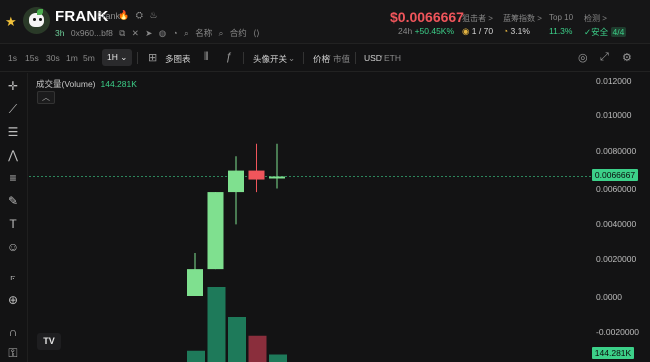 The image size is (650, 362). I want to click on globe-icon: ◍, so click(162, 33).